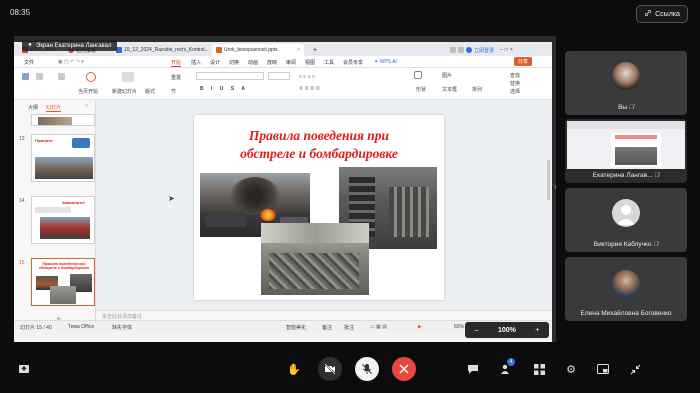 This screenshot has width=700, height=393. I want to click on share-screen-icon, so click(24, 369).